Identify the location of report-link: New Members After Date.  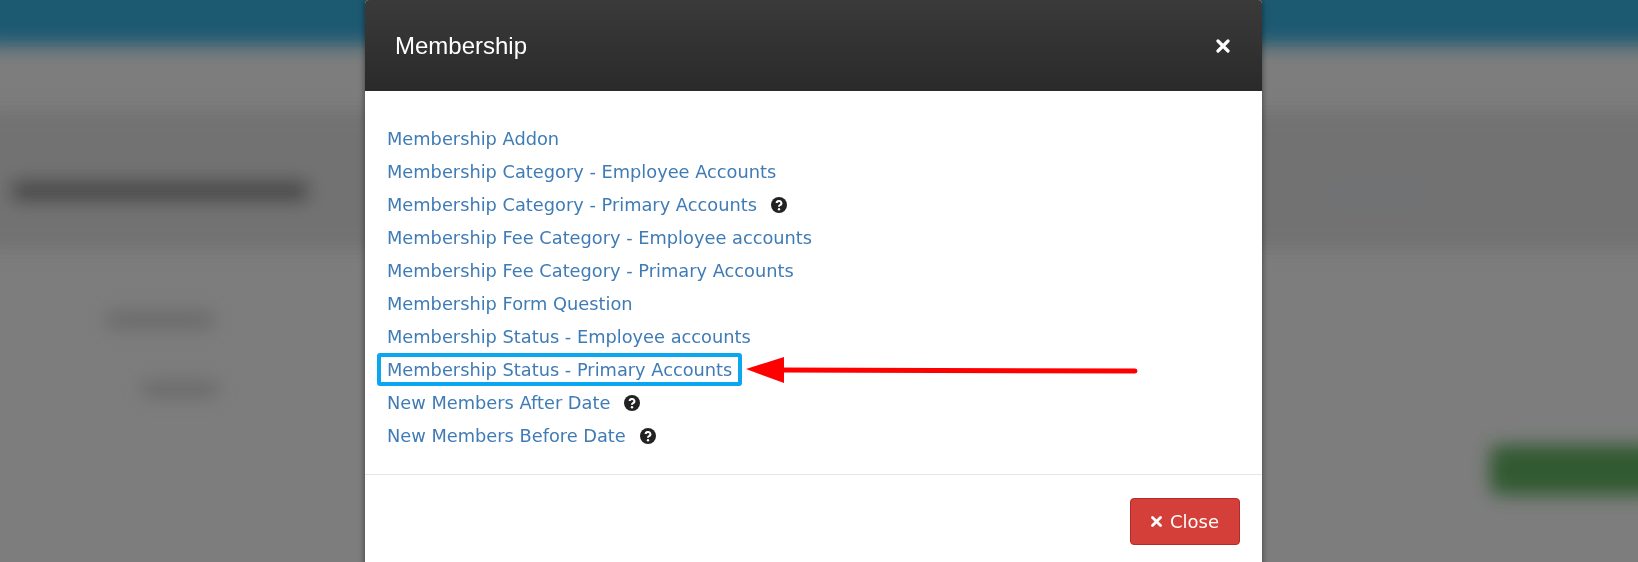
(499, 402).